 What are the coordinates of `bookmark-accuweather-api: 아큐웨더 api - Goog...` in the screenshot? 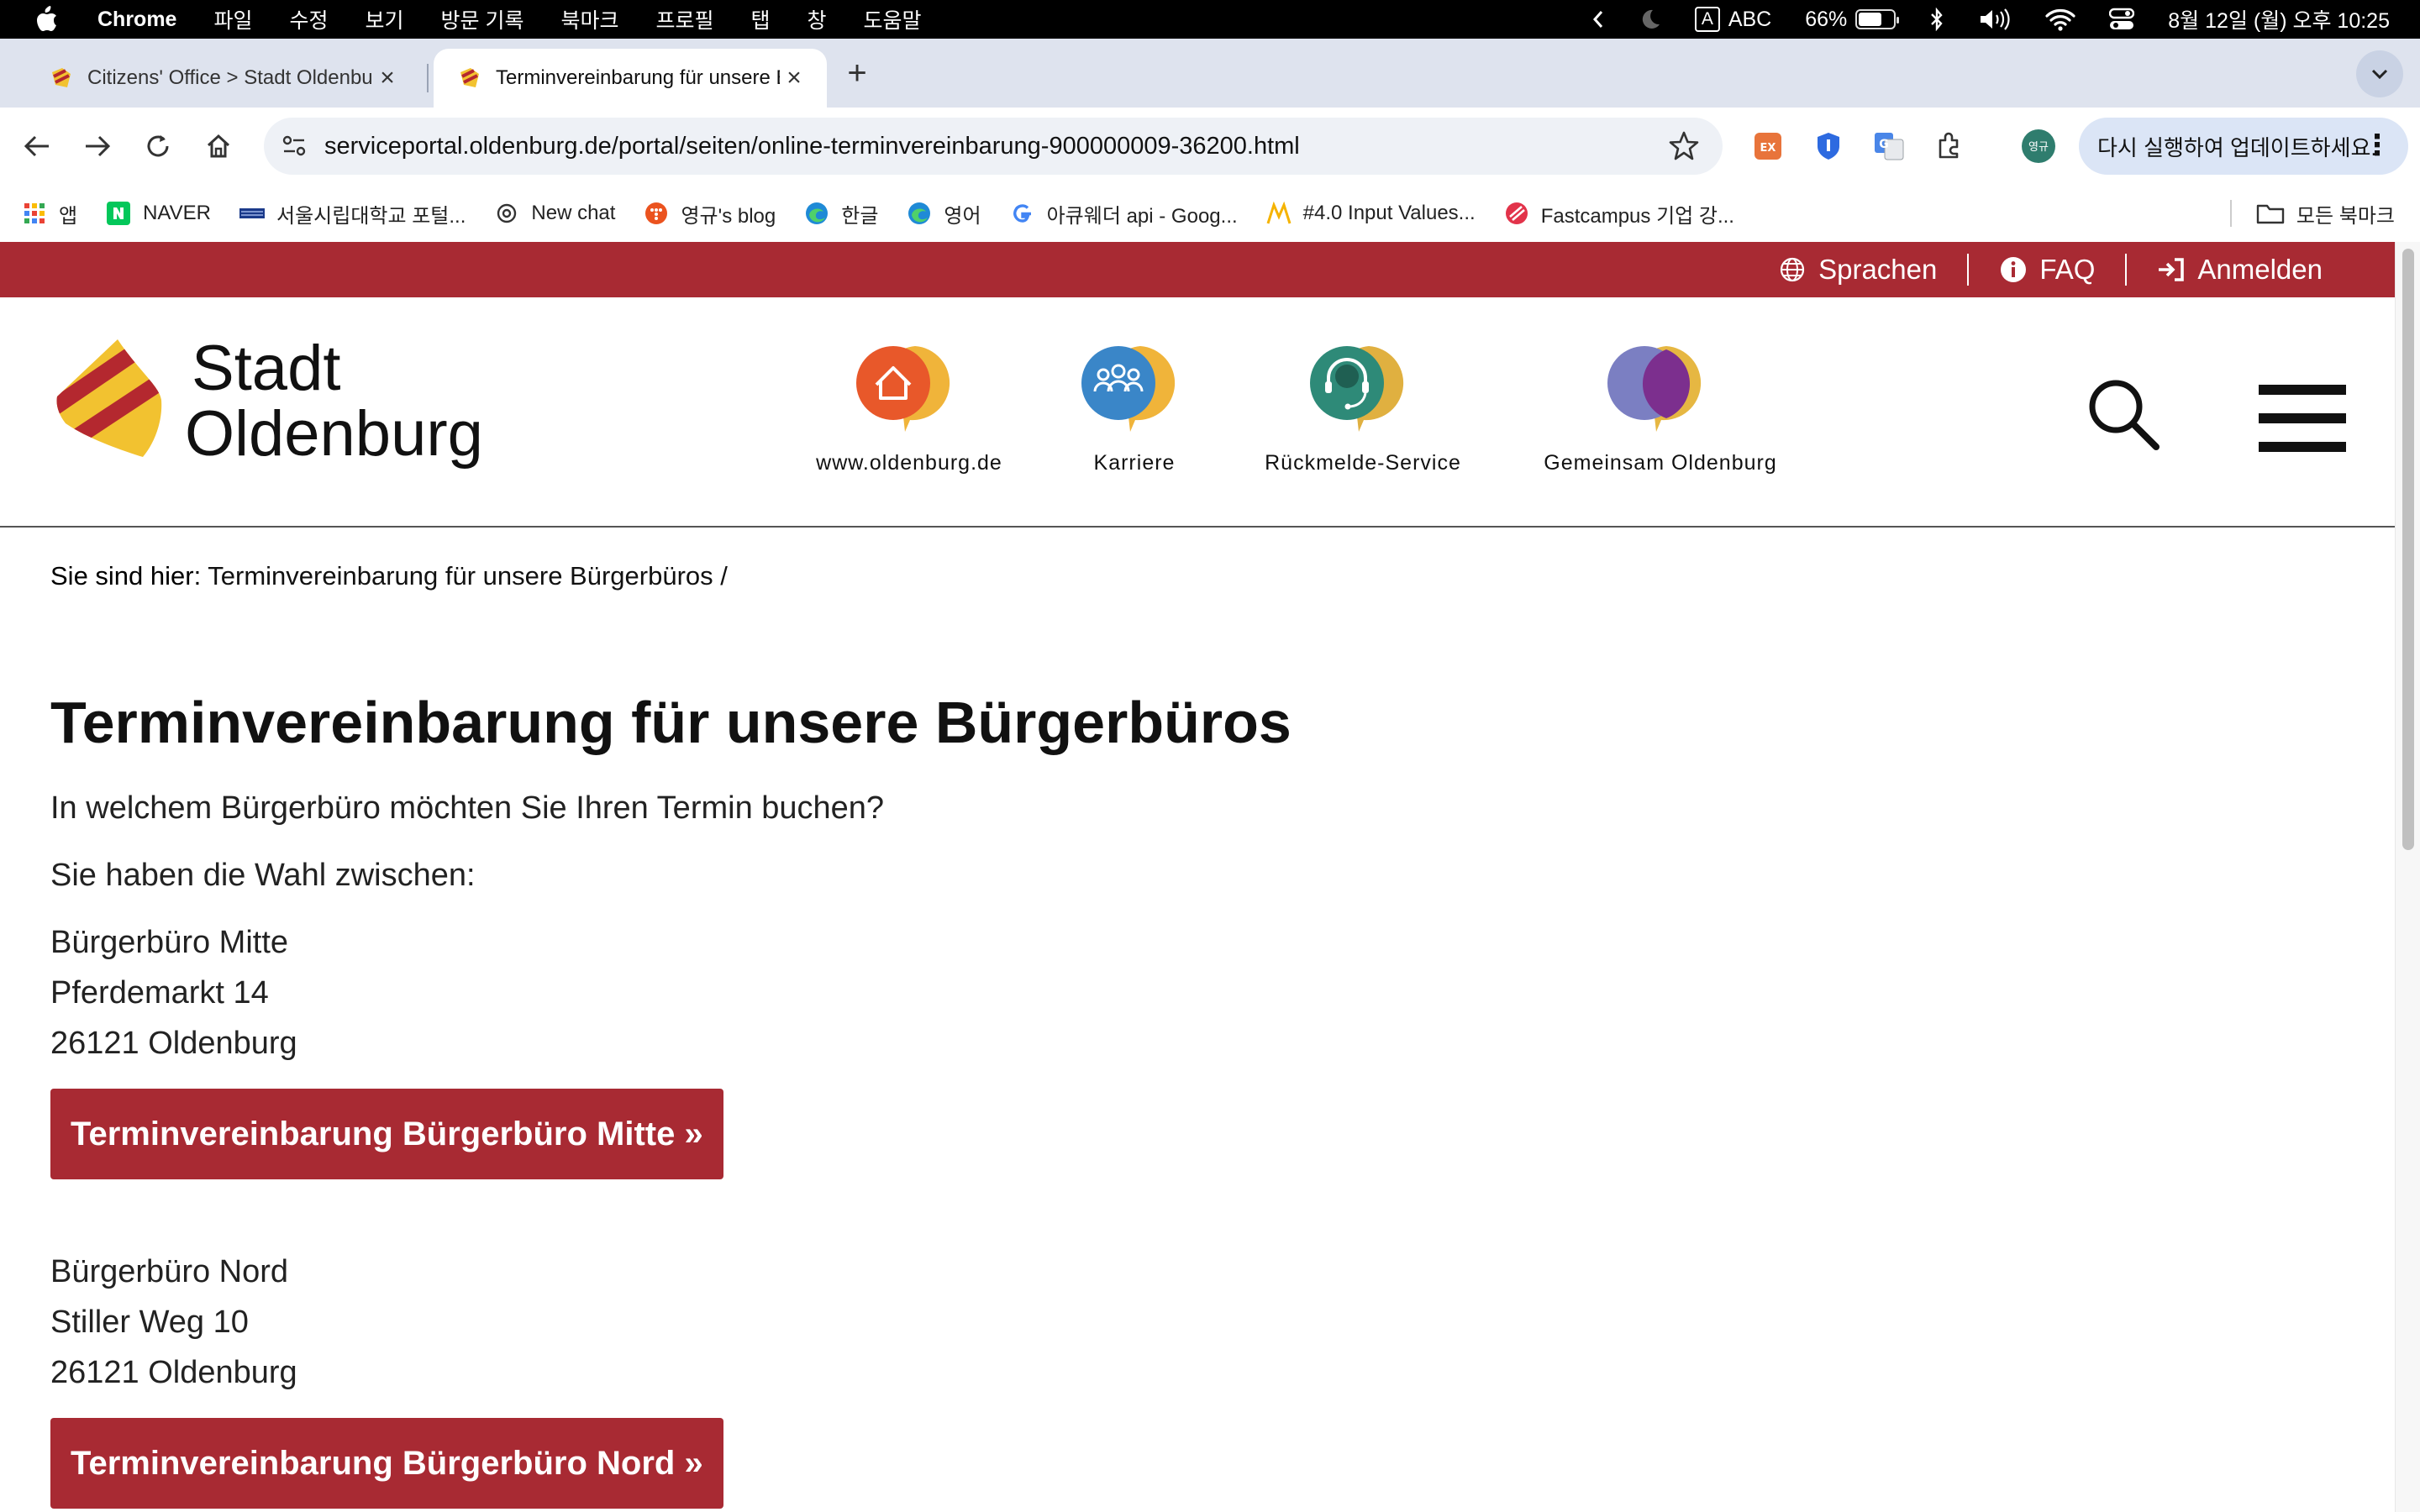 It's located at (1124, 213).